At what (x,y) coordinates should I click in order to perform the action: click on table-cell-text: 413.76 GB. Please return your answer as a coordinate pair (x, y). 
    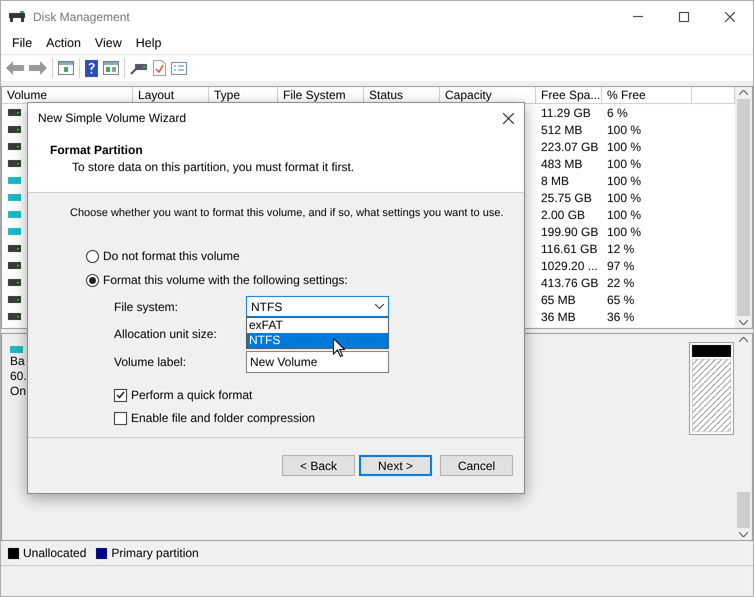
    Looking at the image, I should click on (570, 283).